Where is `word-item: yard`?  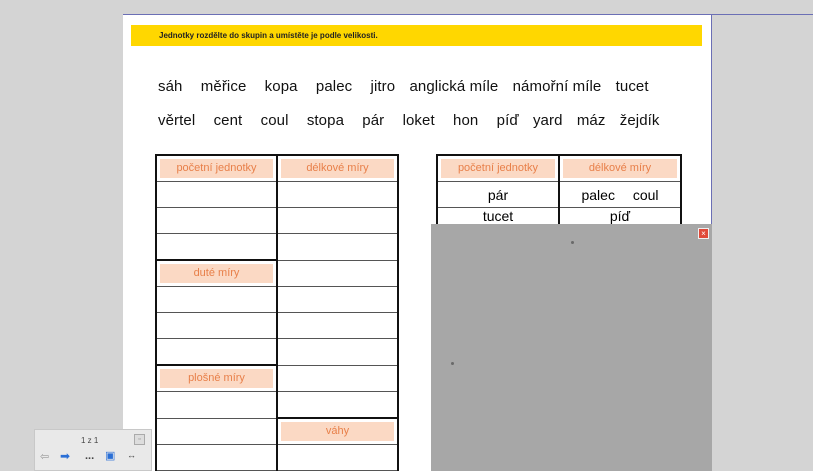
word-item: yard is located at coordinates (548, 120).